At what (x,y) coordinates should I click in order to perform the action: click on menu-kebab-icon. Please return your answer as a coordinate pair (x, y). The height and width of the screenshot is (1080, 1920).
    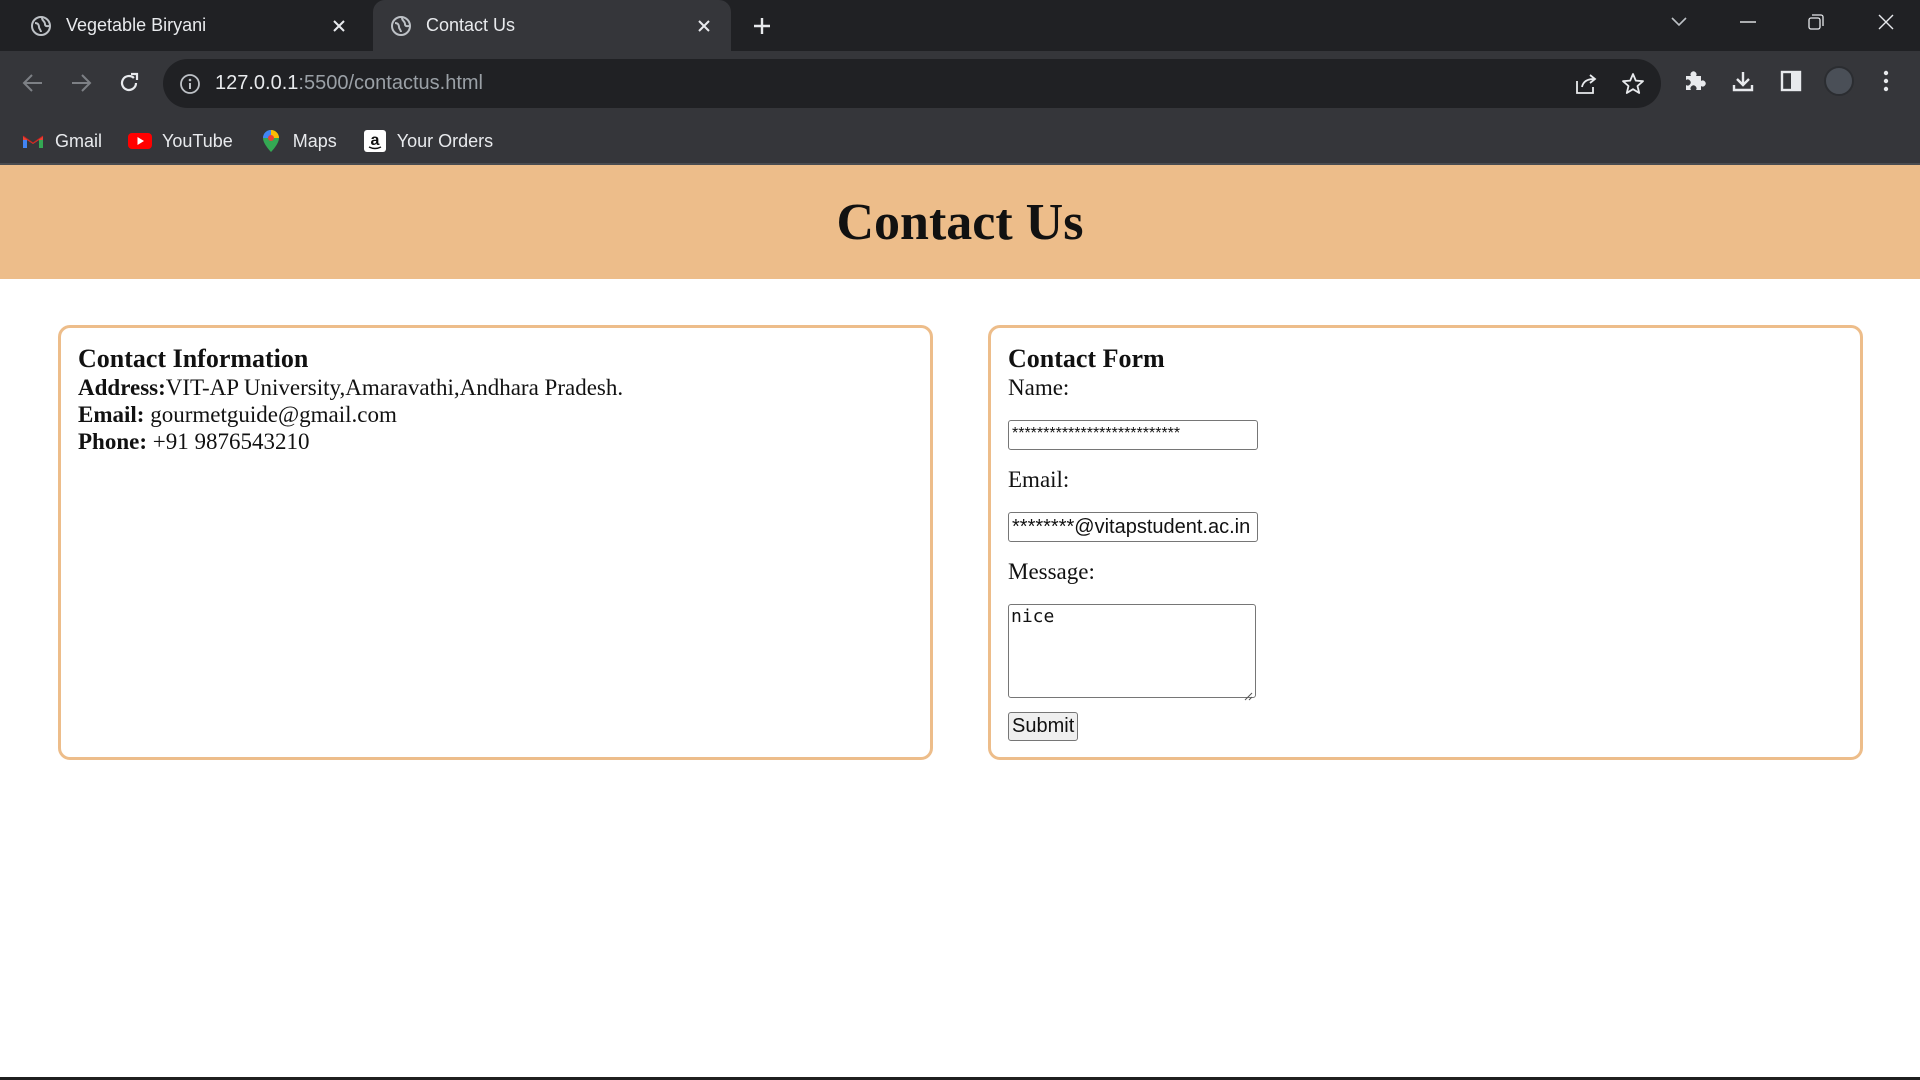
    Looking at the image, I should click on (1886, 81).